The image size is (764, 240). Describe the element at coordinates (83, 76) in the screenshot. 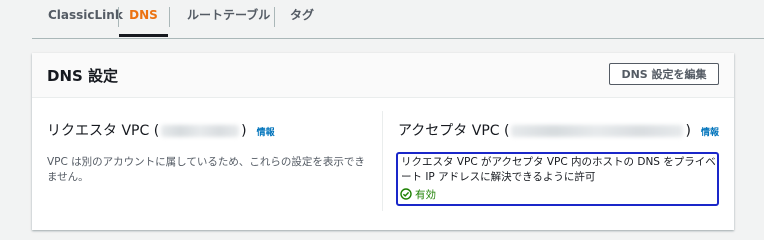

I see `panel-title: DNS 設定` at that location.